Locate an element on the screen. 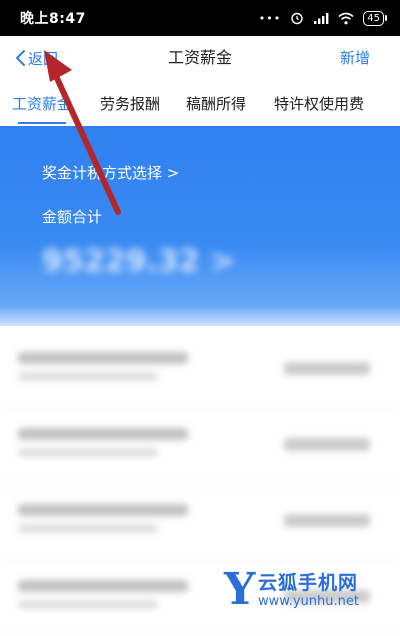  tab-bar: 工资薪金 劳务报酬 稿酬所得 特许权使用费 is located at coordinates (200, 104).